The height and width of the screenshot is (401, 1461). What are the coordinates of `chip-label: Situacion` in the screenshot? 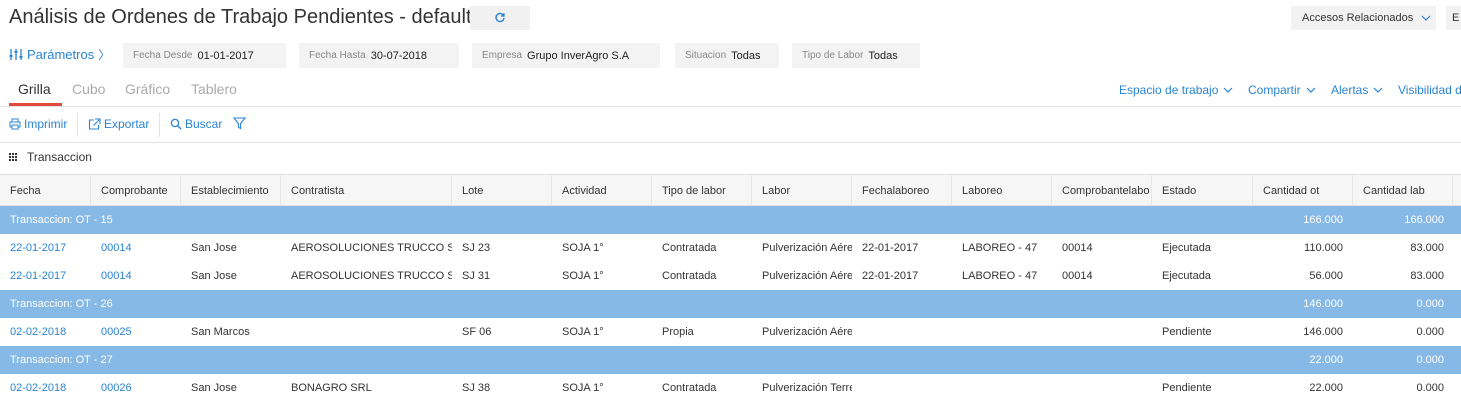 It's located at (706, 55).